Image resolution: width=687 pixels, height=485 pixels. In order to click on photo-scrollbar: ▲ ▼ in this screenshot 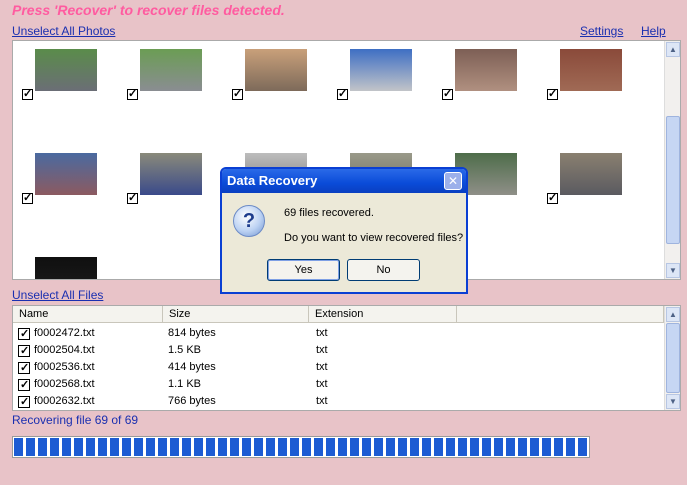, I will do `click(672, 160)`.